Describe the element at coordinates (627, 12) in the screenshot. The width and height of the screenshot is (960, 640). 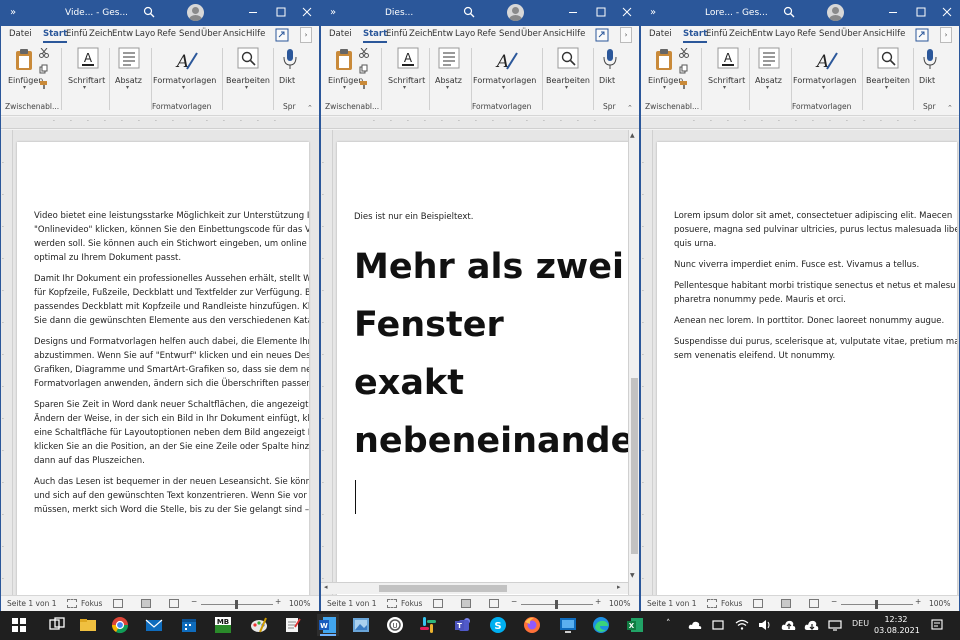
I see `close-icon` at that location.